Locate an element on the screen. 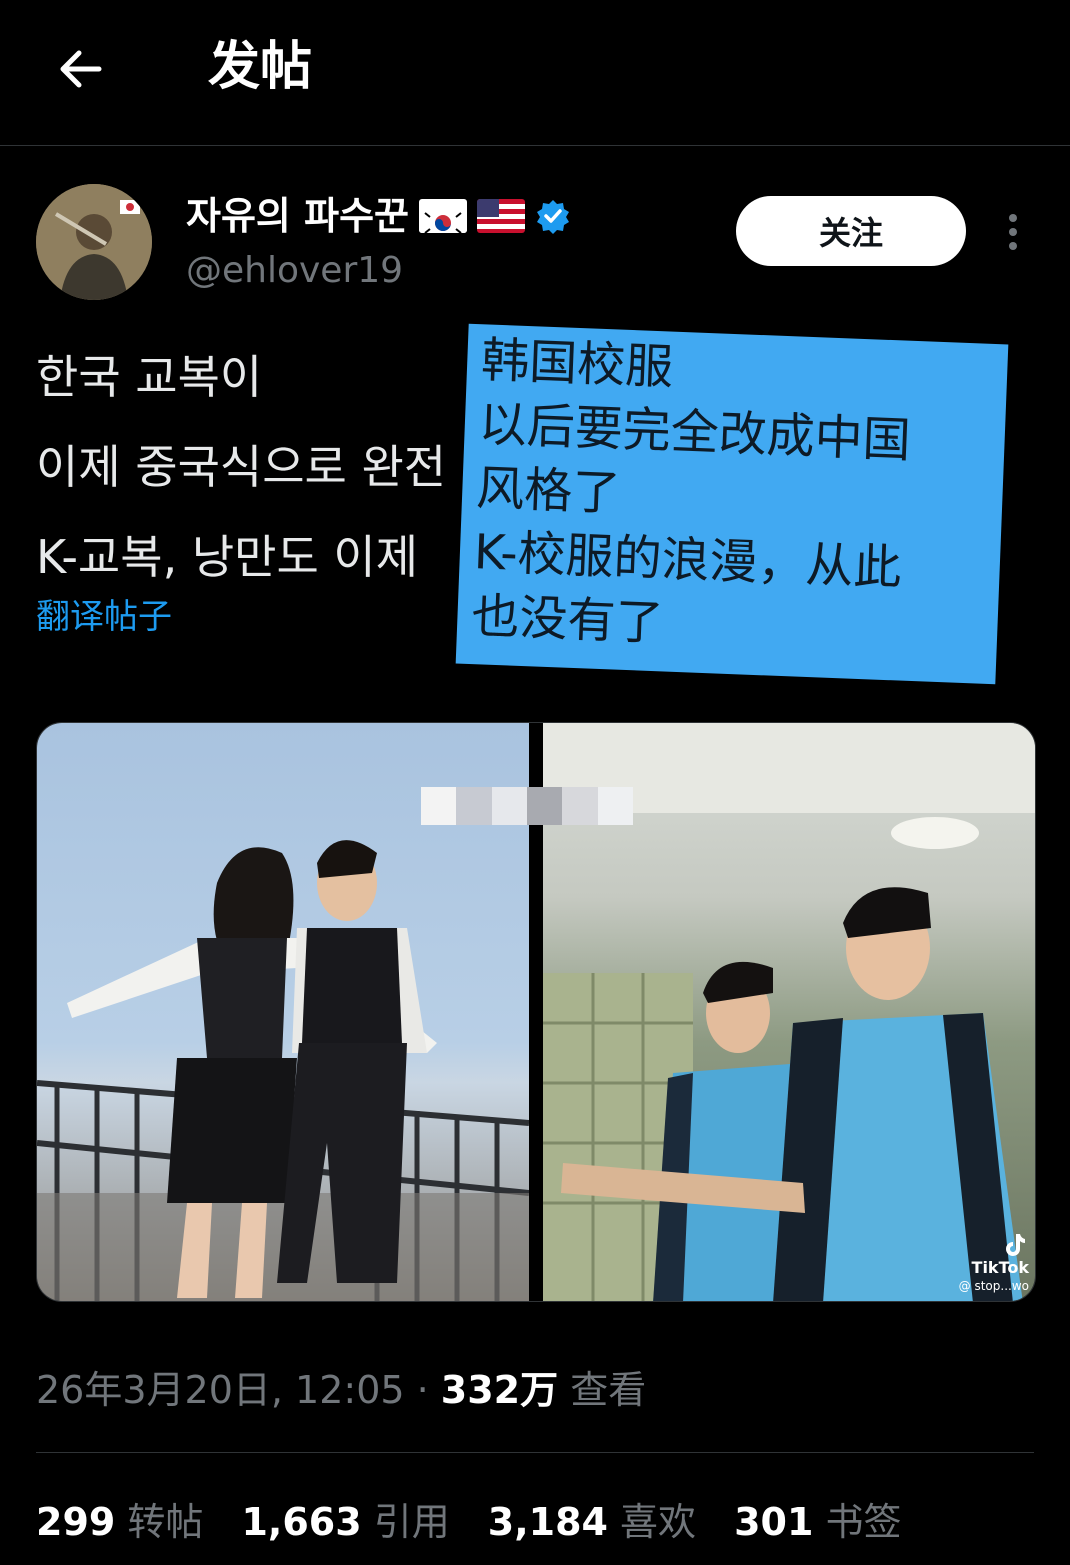  translate-post-link: 翻译帖子 is located at coordinates (104, 617).